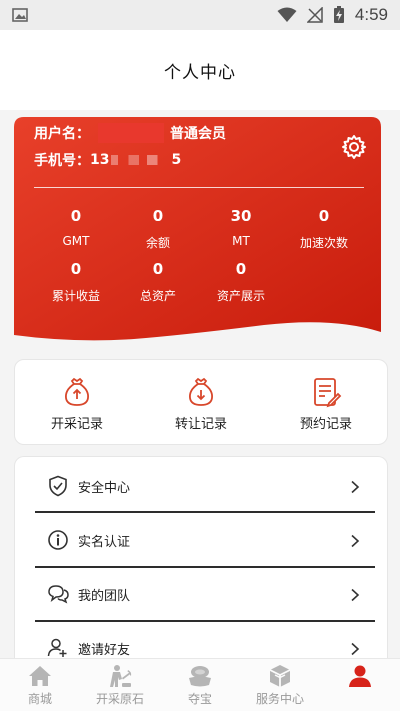 The width and height of the screenshot is (400, 711). I want to click on nav-tab-mining: 开采原石, so click(120, 685).